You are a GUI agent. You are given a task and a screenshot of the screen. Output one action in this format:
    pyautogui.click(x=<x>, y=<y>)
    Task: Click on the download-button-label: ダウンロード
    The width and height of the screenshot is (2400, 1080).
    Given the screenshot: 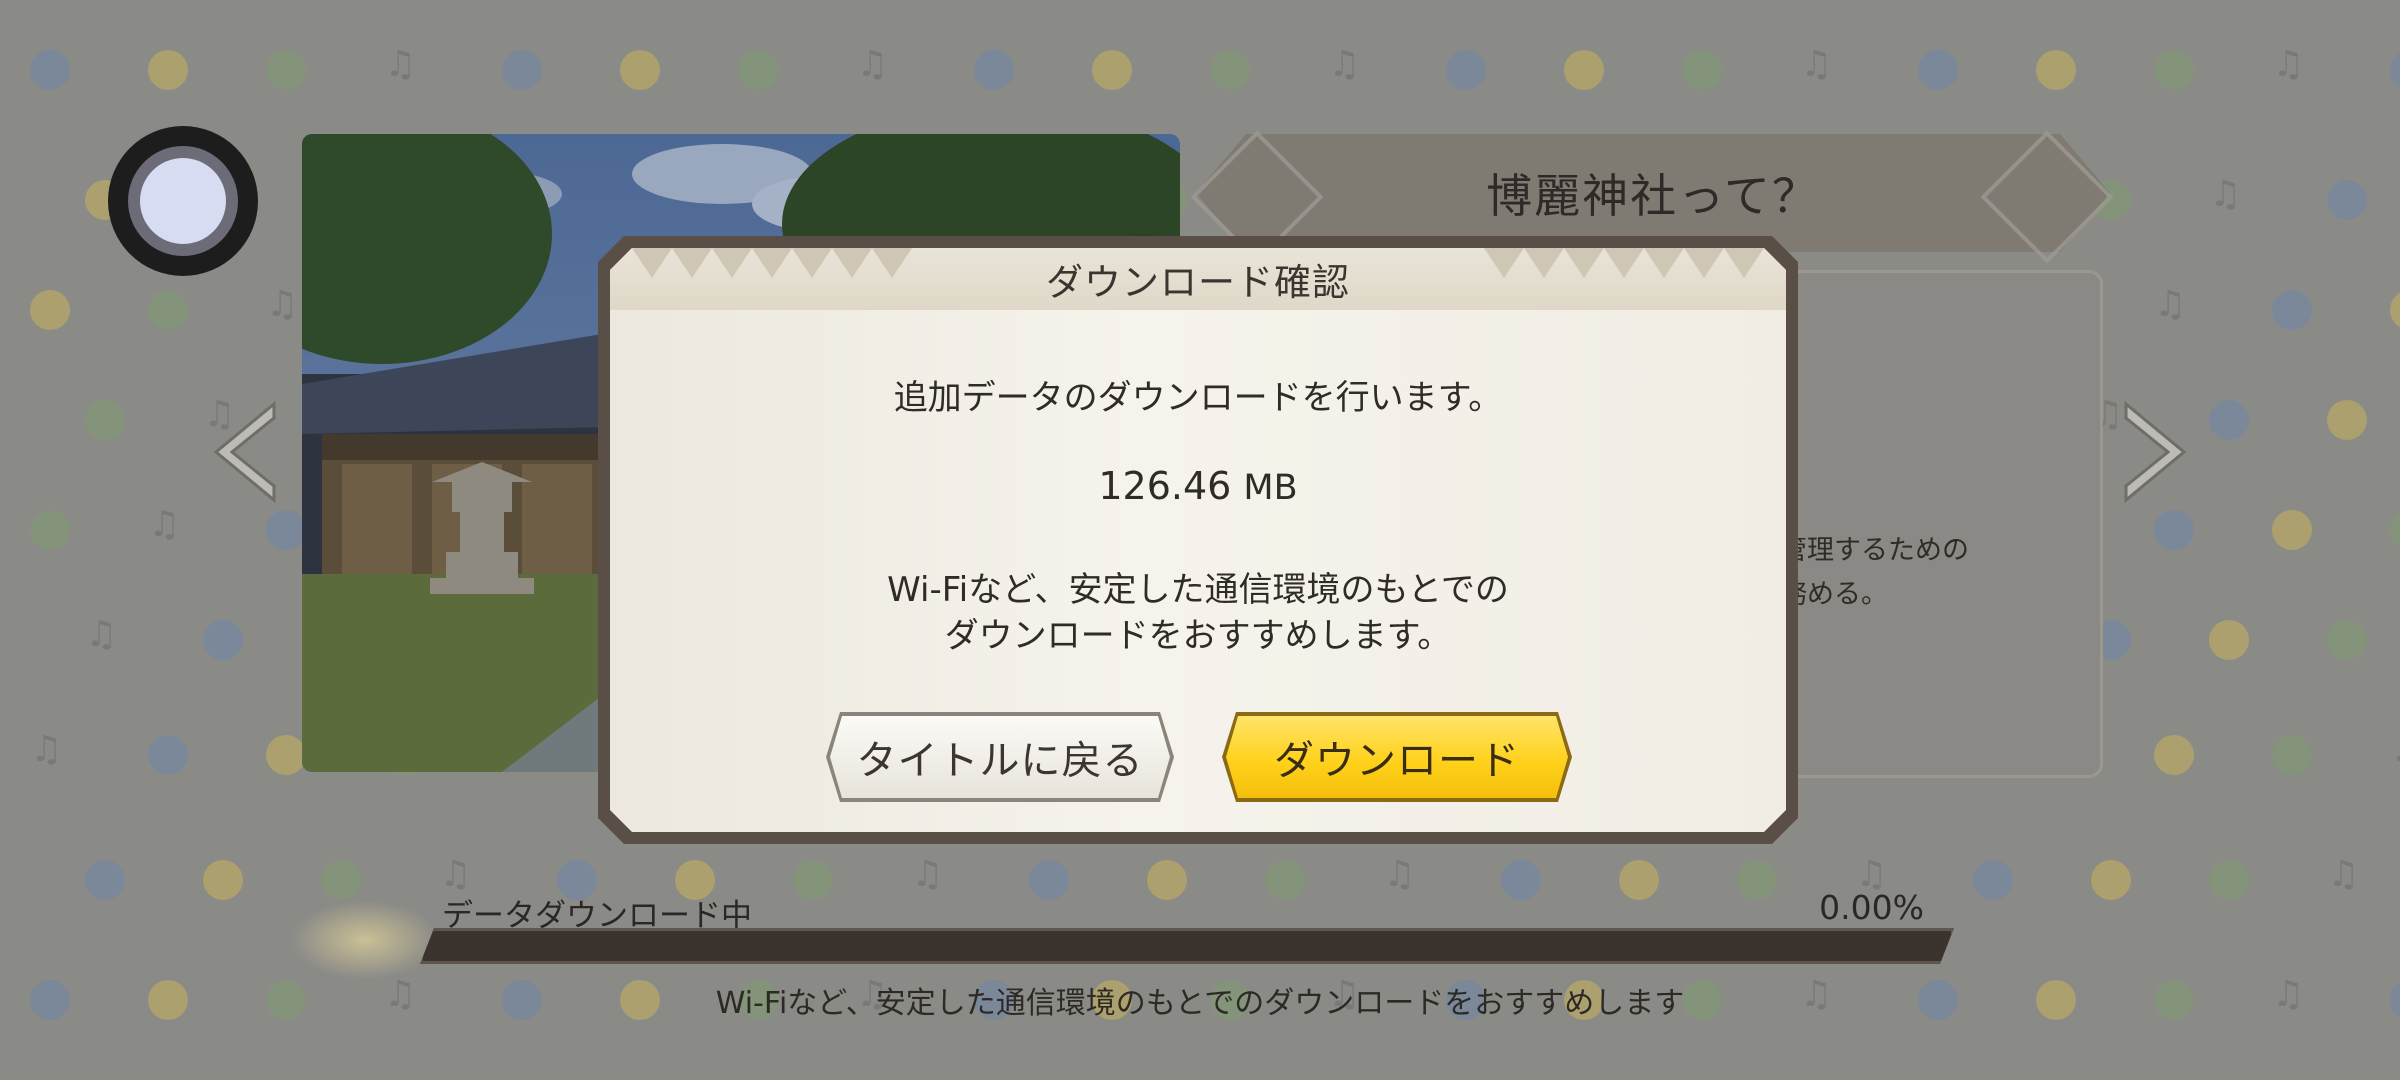 What is the action you would take?
    pyautogui.click(x=1397, y=761)
    